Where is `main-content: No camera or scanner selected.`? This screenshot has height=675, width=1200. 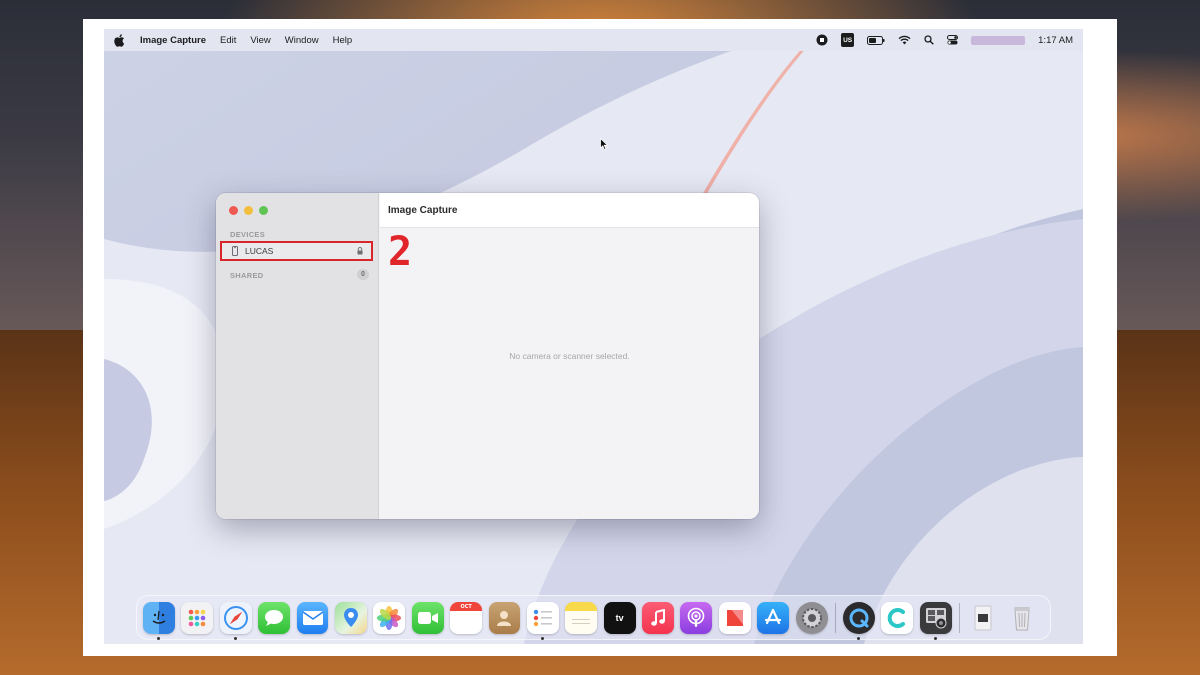 main-content: No camera or scanner selected. is located at coordinates (569, 373).